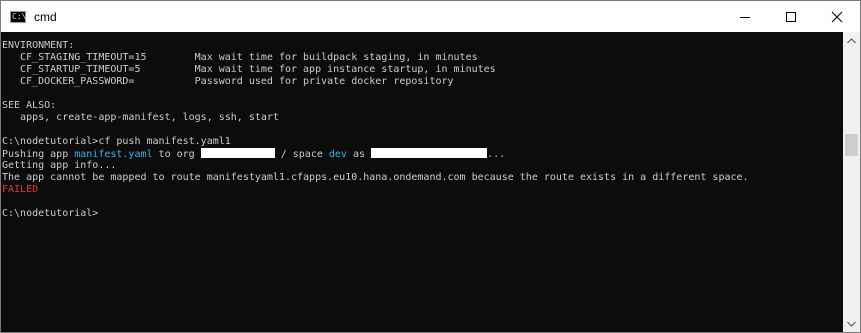 The width and height of the screenshot is (861, 333). I want to click on window-controls, so click(791, 16).